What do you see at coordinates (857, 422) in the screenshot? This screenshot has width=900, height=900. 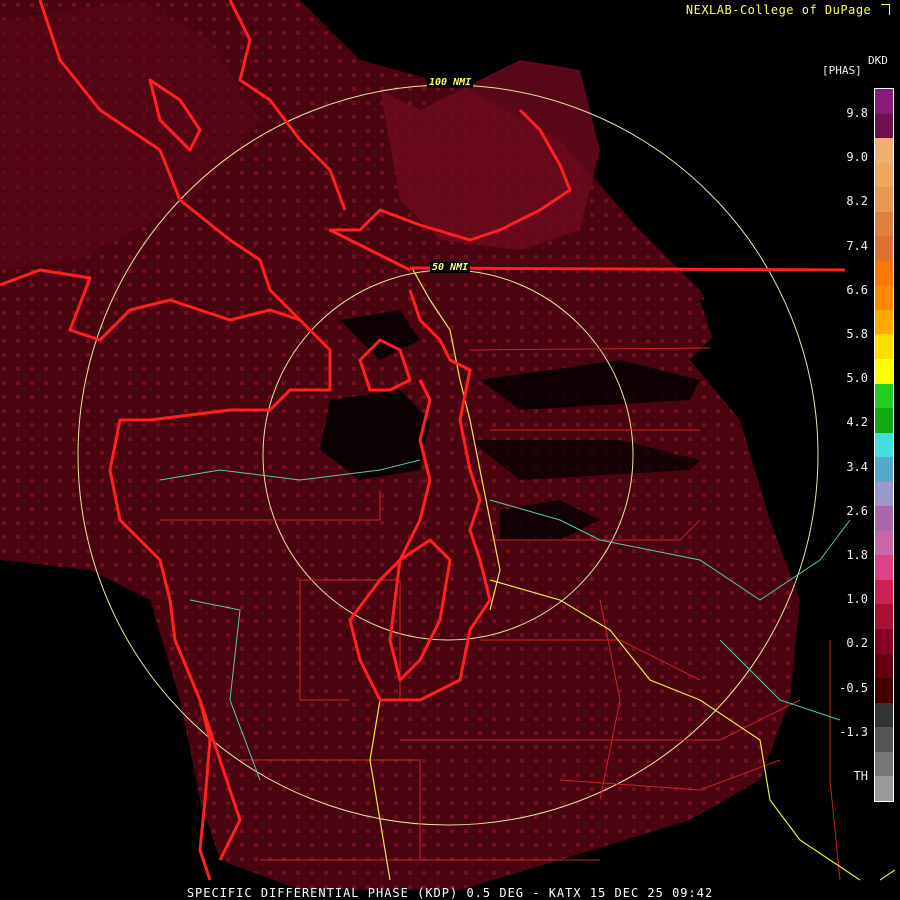 I see `colorbar-label: 4.2` at bounding box center [857, 422].